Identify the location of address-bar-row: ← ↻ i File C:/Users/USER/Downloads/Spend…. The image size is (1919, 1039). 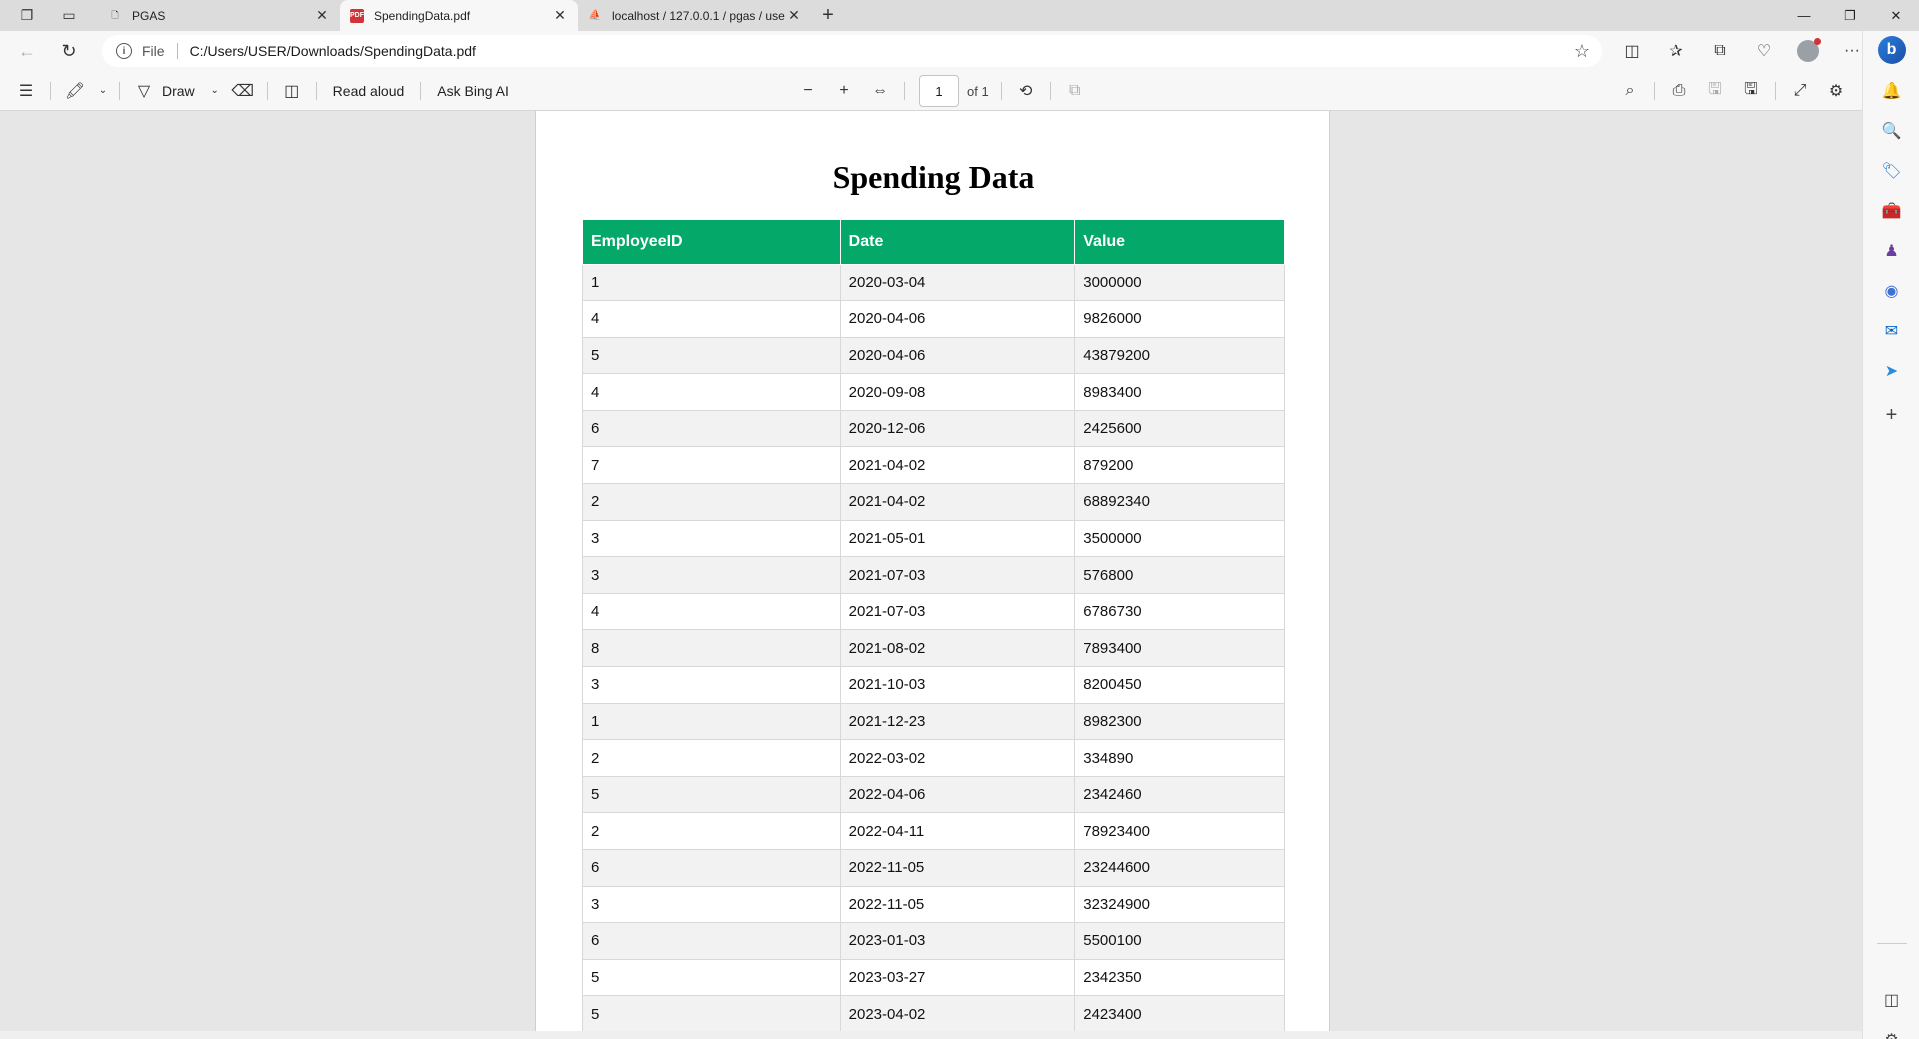
(959, 51).